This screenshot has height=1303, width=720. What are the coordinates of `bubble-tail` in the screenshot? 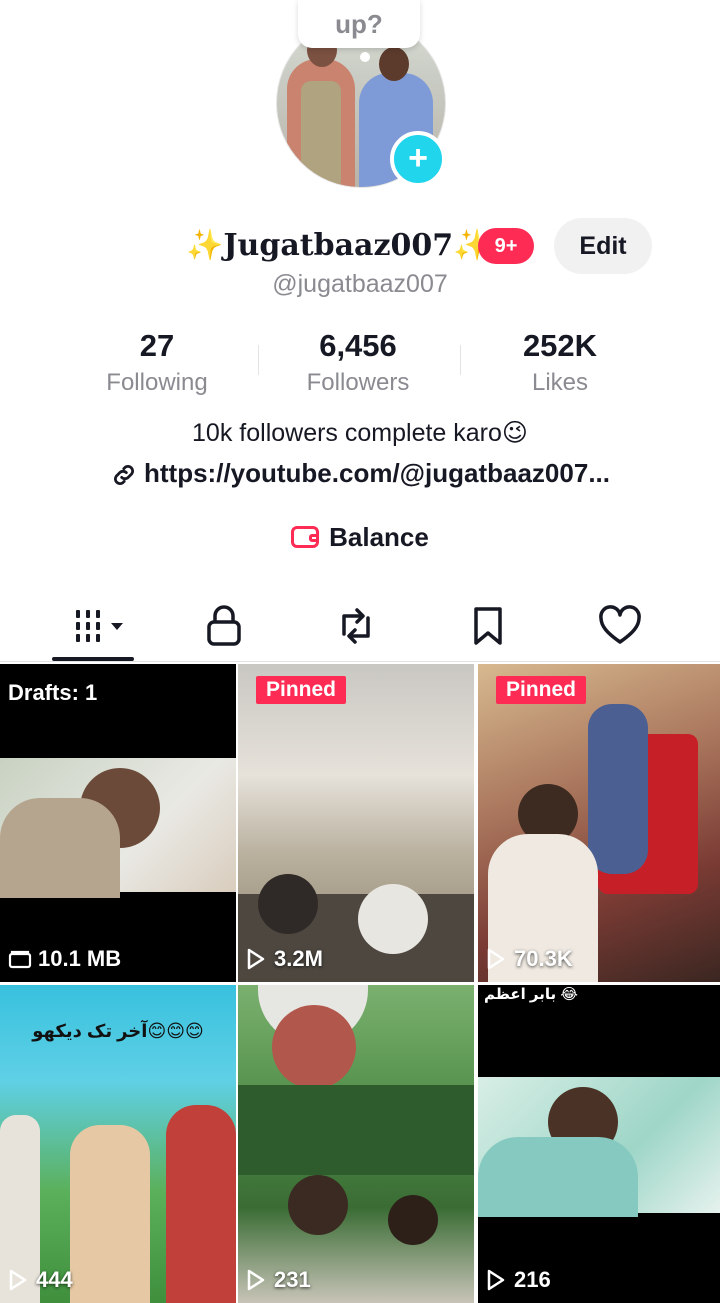 It's located at (365, 57).